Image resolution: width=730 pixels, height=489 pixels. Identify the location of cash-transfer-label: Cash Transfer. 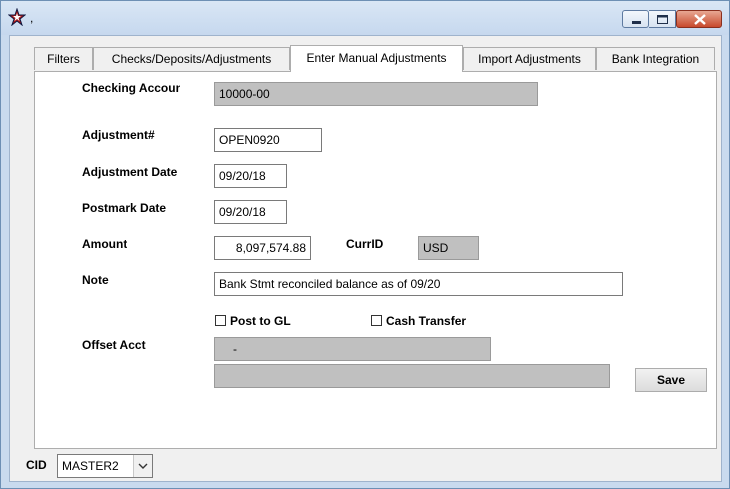
(426, 321).